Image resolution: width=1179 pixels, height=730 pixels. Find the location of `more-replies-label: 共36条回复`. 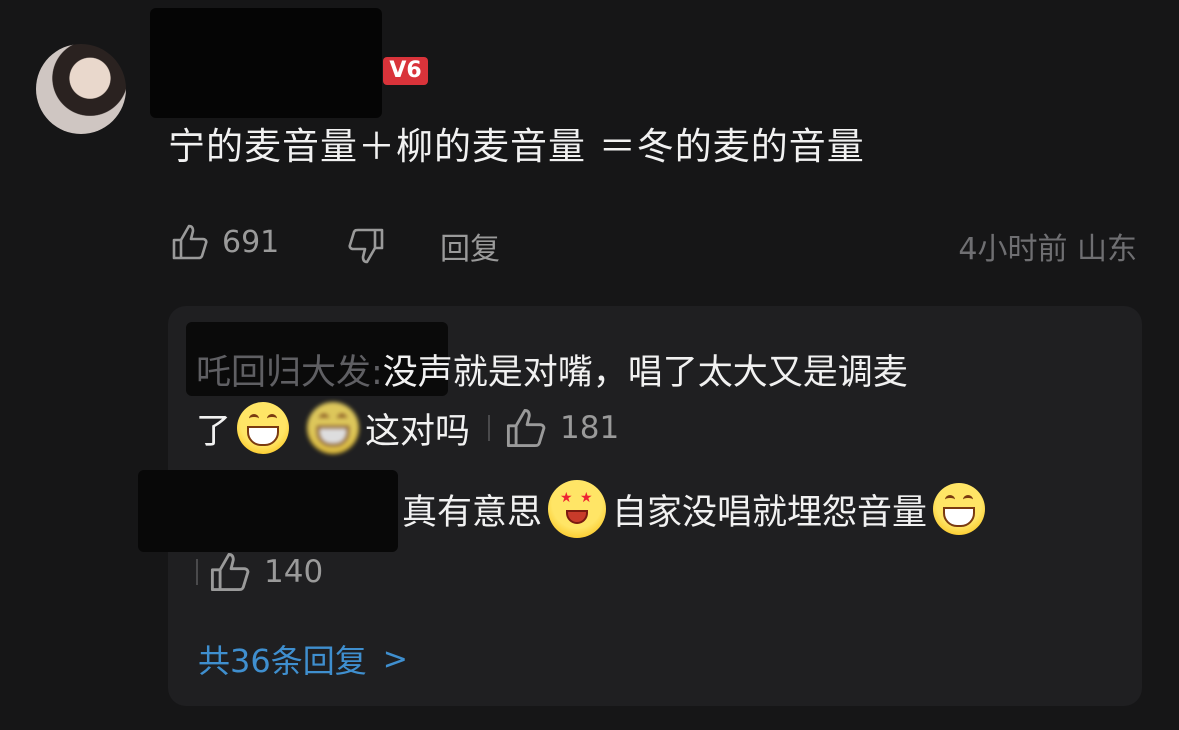

more-replies-label: 共36条回复 is located at coordinates (282, 661).